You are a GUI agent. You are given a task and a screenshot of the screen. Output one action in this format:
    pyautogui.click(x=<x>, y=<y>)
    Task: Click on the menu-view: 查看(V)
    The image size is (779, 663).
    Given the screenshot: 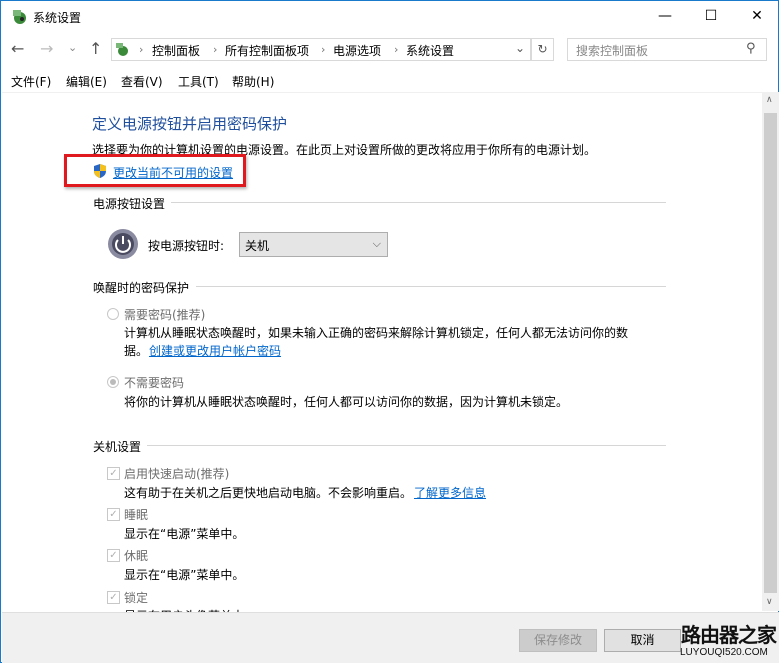 What is the action you would take?
    pyautogui.click(x=142, y=81)
    